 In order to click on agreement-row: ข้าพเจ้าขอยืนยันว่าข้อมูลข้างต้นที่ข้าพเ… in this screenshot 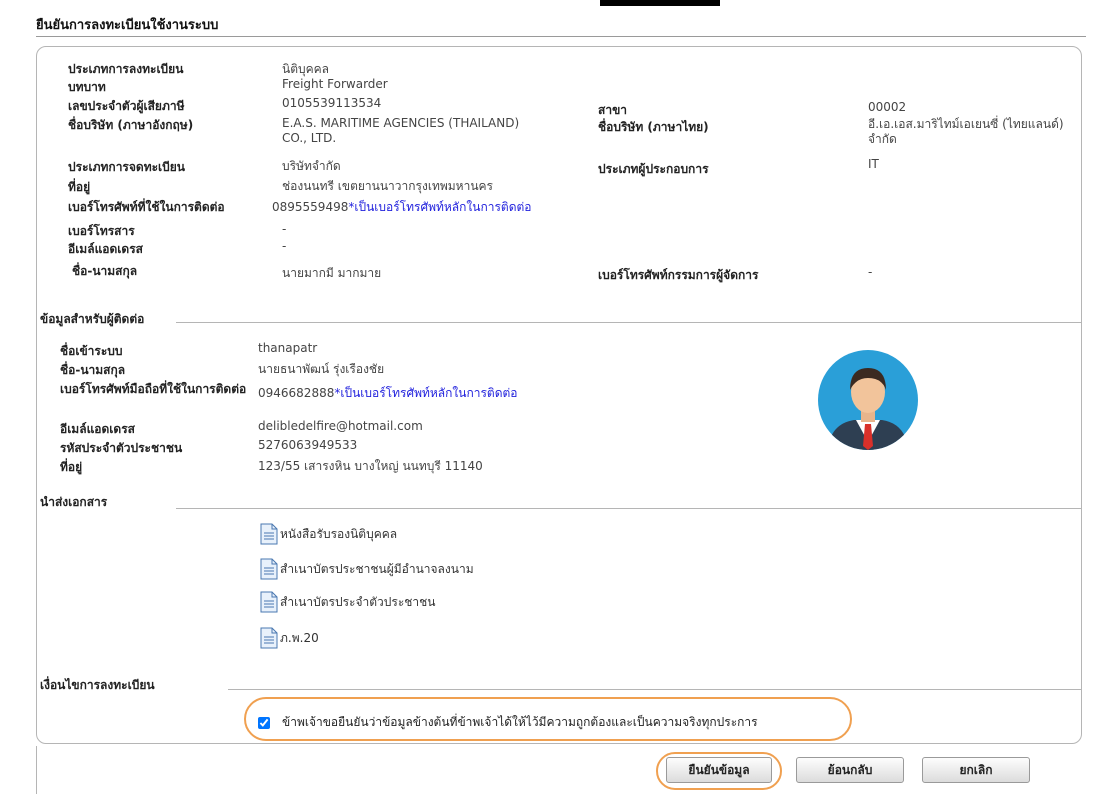, I will do `click(508, 722)`.